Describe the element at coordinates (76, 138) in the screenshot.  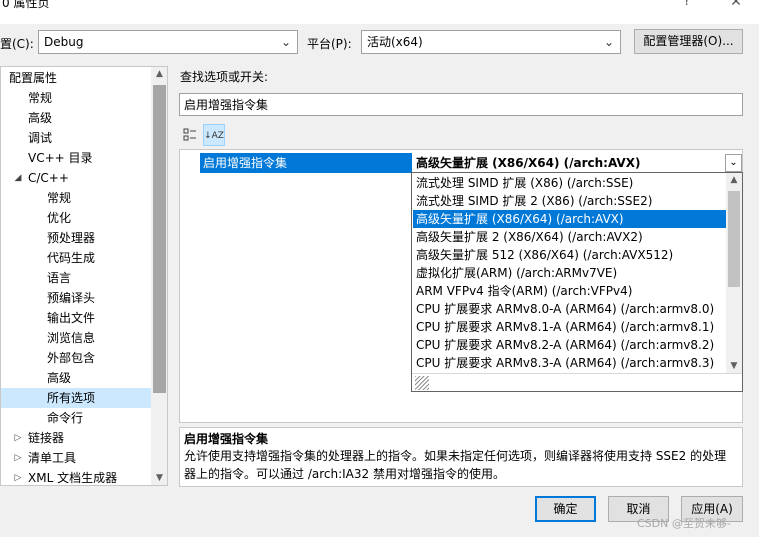
I see `tree-item: 调试` at that location.